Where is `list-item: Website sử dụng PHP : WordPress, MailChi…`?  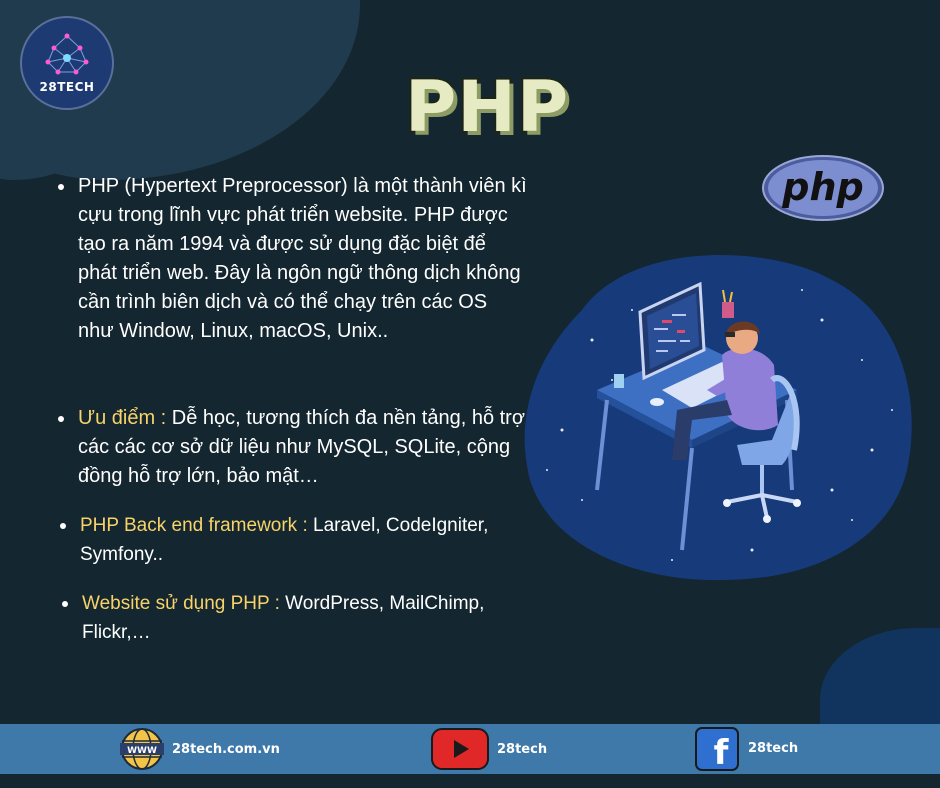
list-item: Website sử dụng PHP : WordPress, MailChi… is located at coordinates (292, 618).